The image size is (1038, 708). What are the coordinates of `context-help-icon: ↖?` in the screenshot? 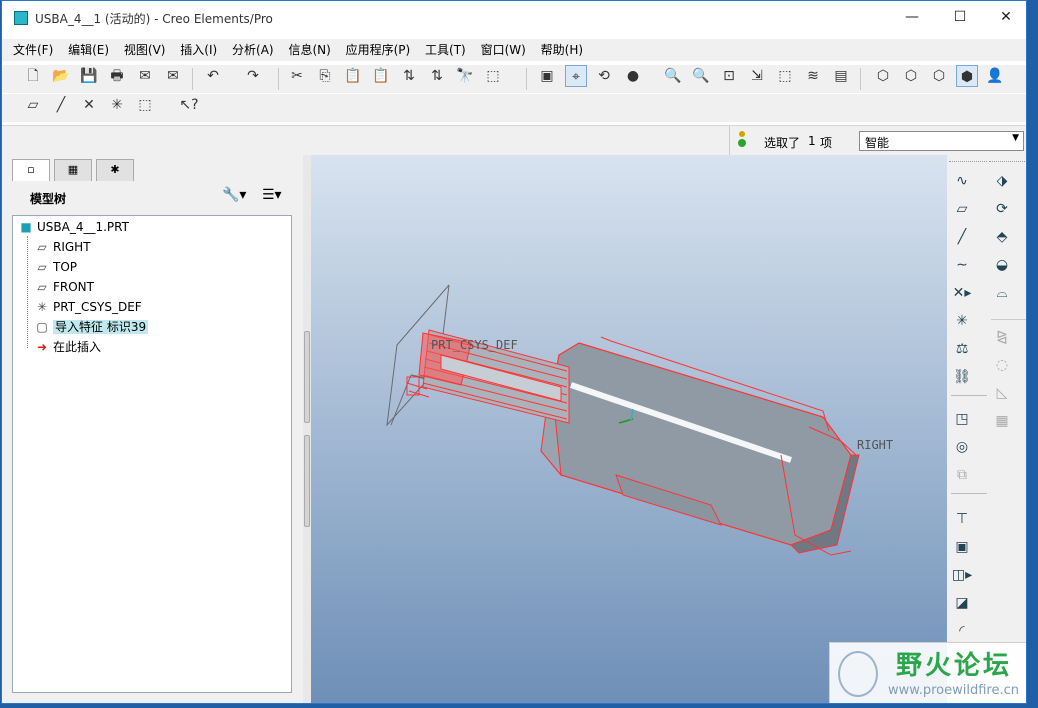 It's located at (189, 105).